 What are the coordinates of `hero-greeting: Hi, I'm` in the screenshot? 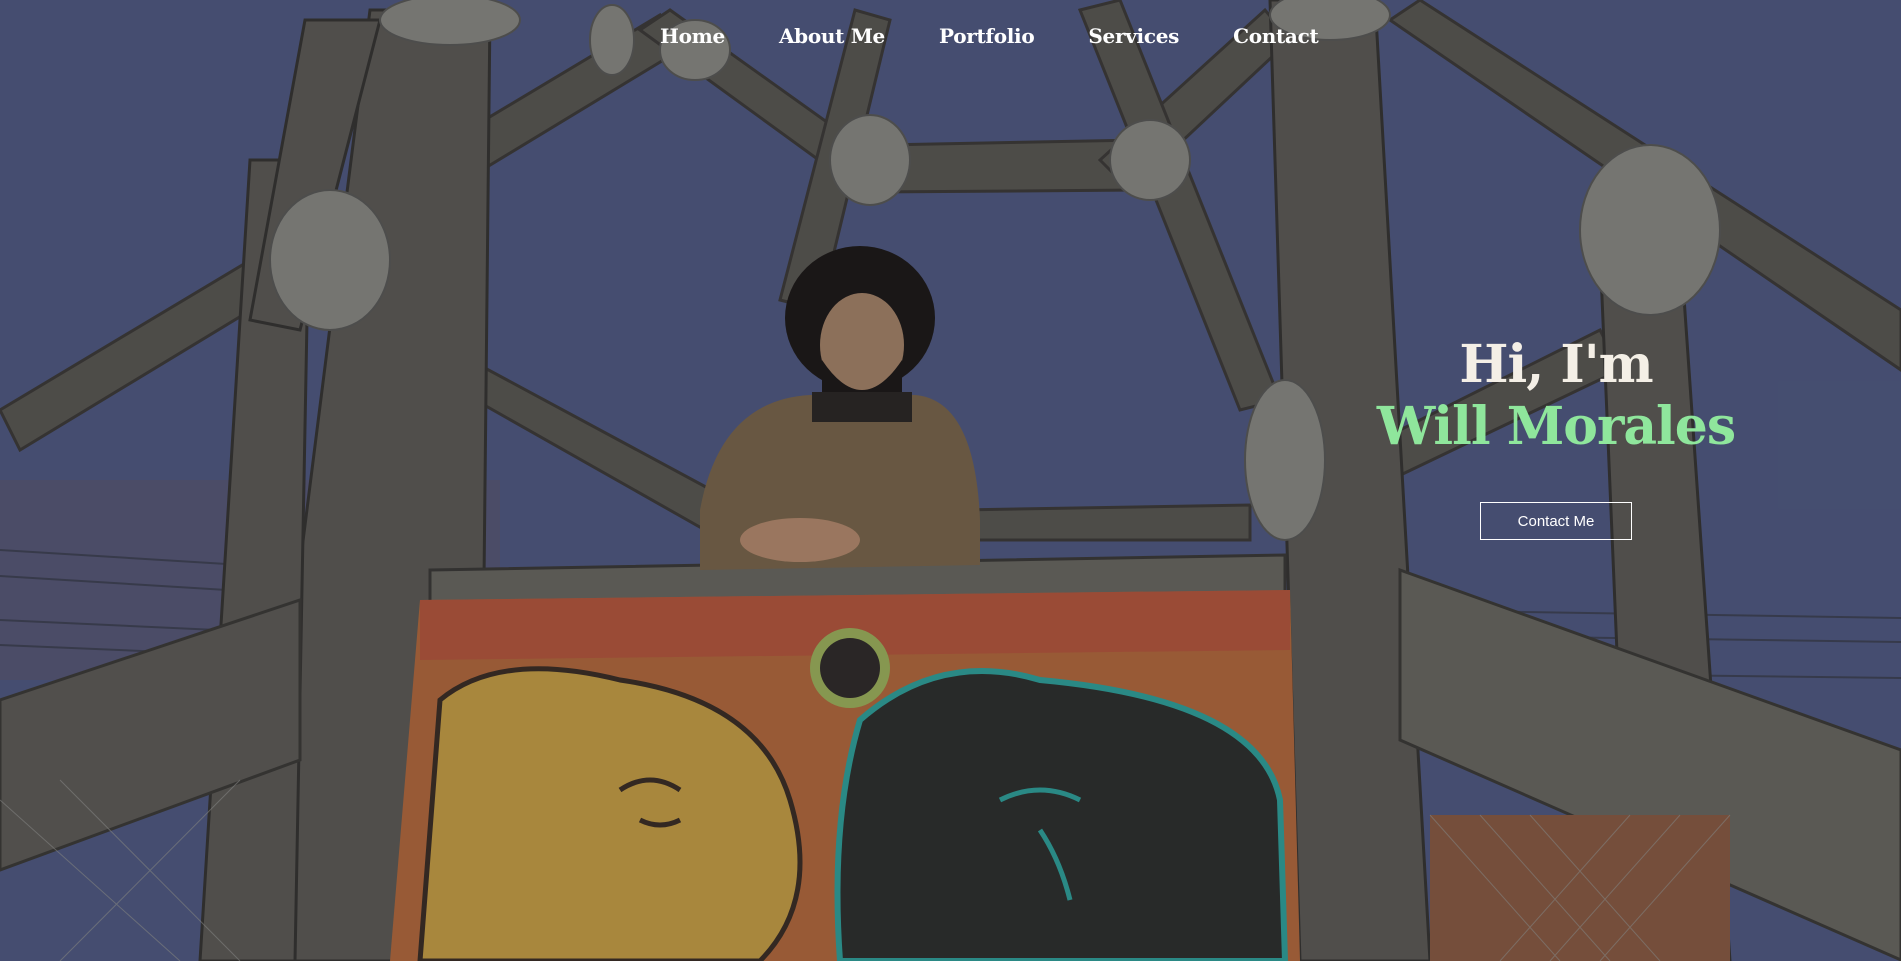 It's located at (1556, 364).